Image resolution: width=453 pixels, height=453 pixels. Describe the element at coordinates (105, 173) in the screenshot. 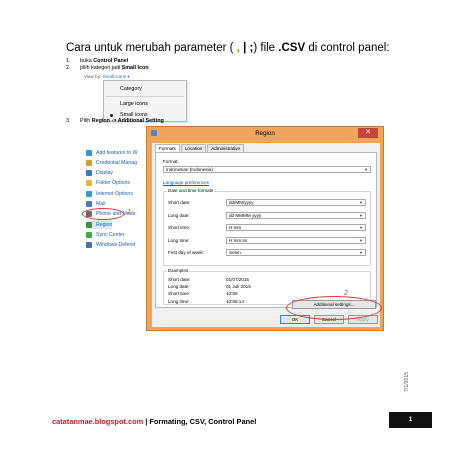

I see `cp-item-label: Display` at that location.